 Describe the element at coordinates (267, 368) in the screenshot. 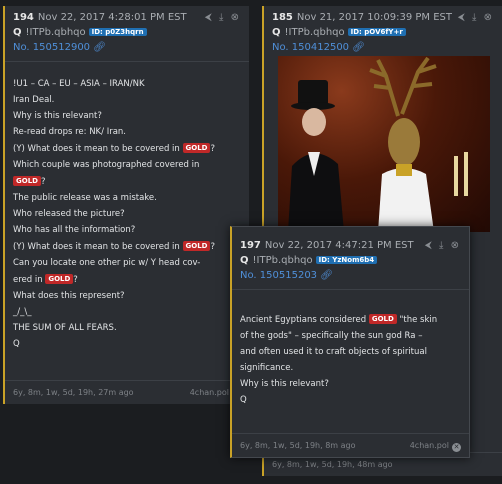

I see `post-line: significance.` at that location.